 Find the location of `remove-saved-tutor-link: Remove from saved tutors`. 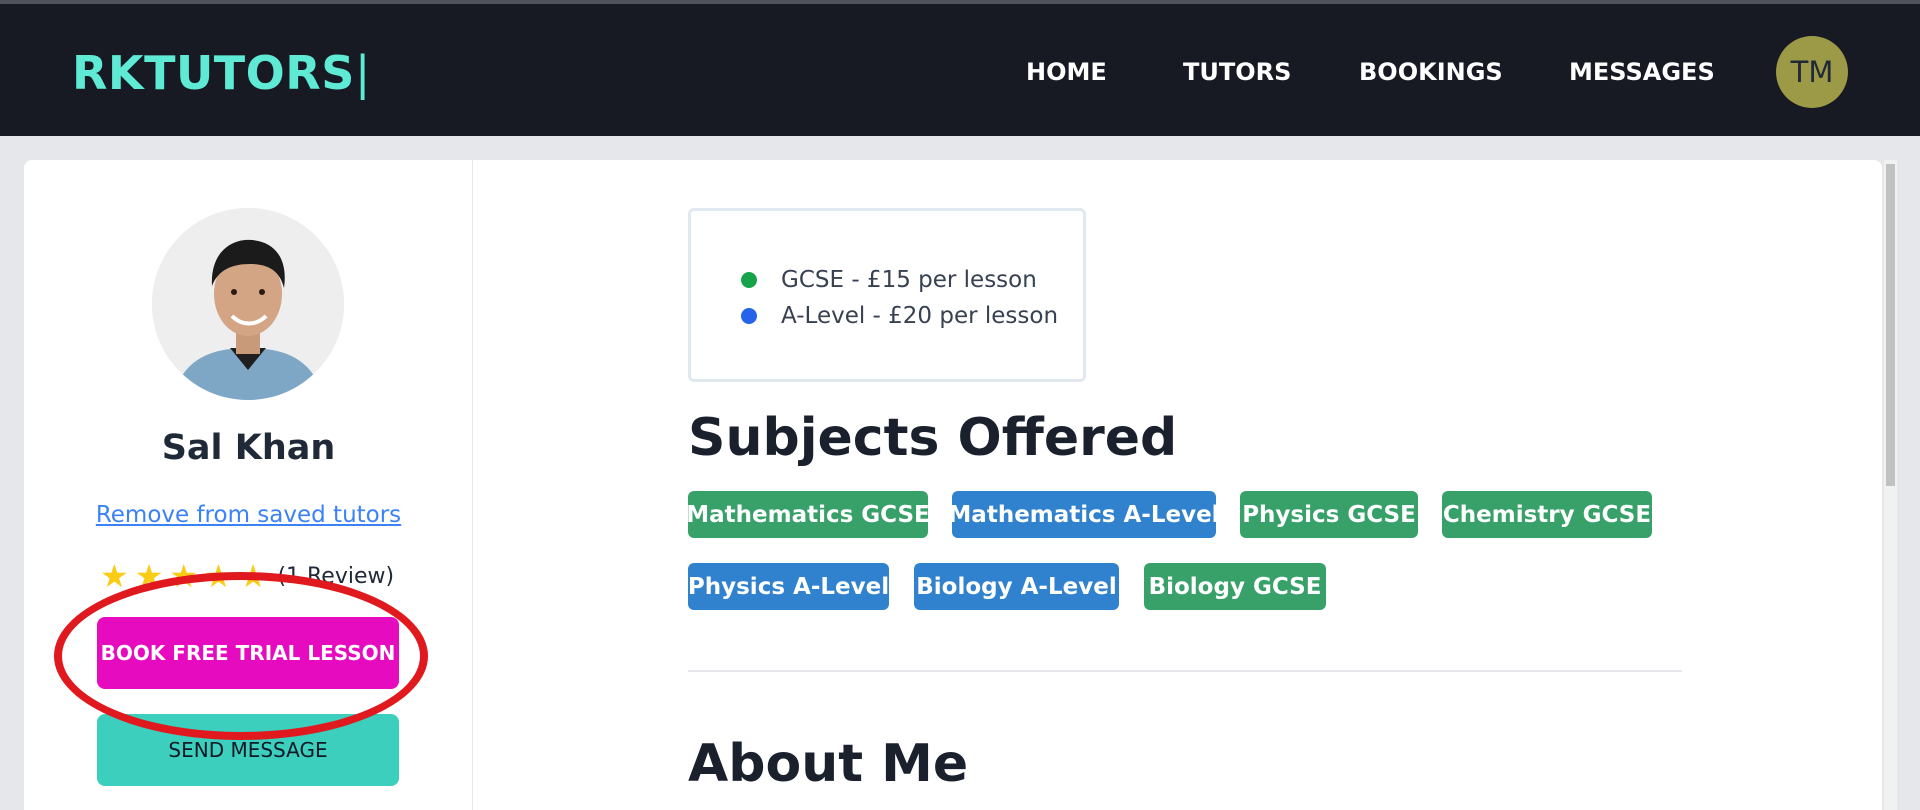

remove-saved-tutor-link: Remove from saved tutors is located at coordinates (248, 515).